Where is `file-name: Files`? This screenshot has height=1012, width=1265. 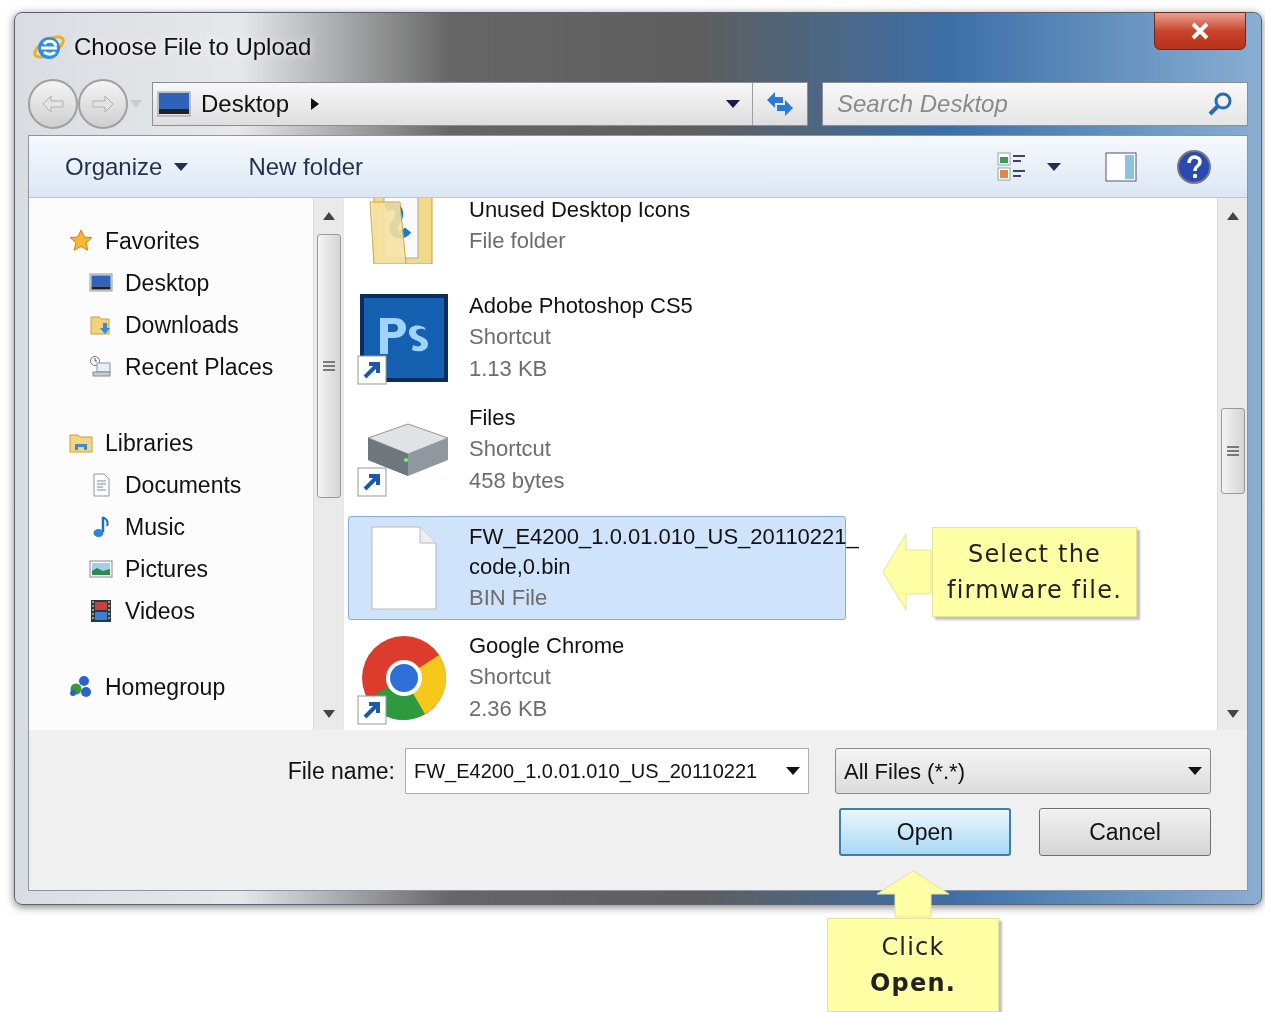 file-name: Files is located at coordinates (493, 418).